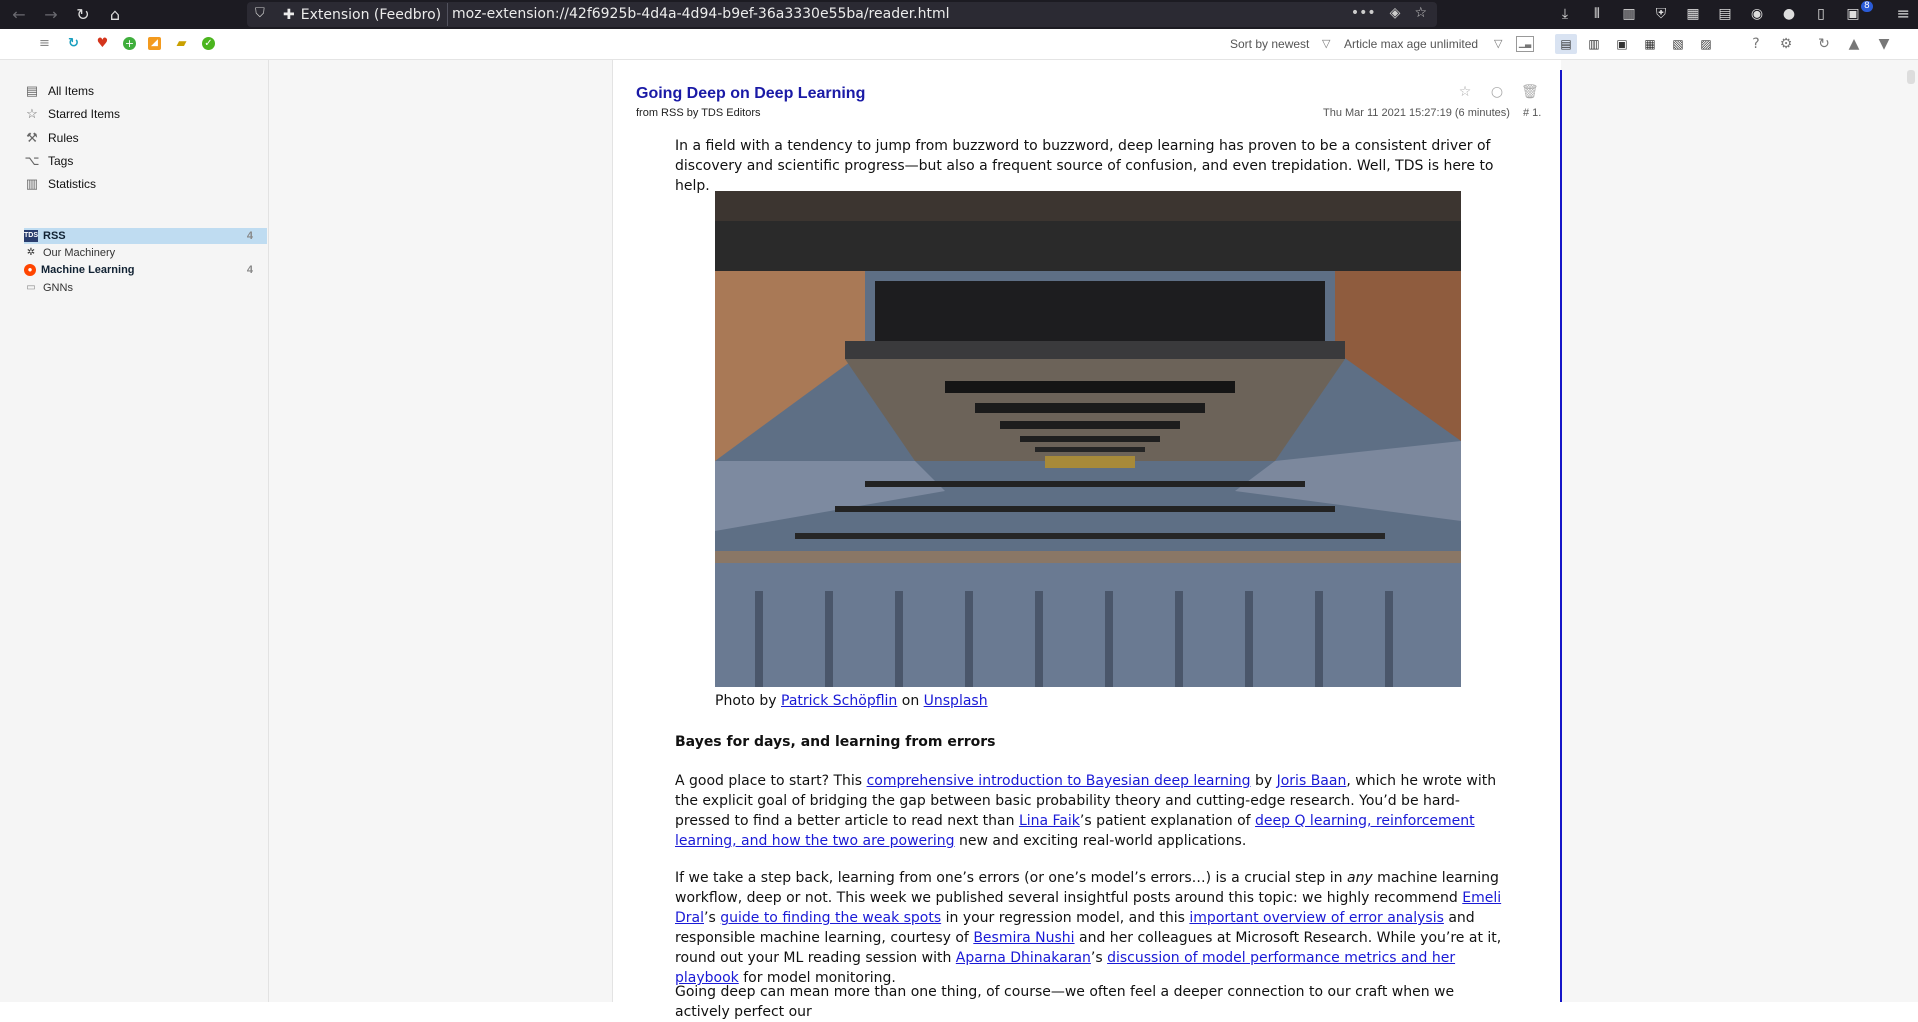  What do you see at coordinates (1411, 44) in the screenshot?
I see `max-age-select: Article max age unlimited` at bounding box center [1411, 44].